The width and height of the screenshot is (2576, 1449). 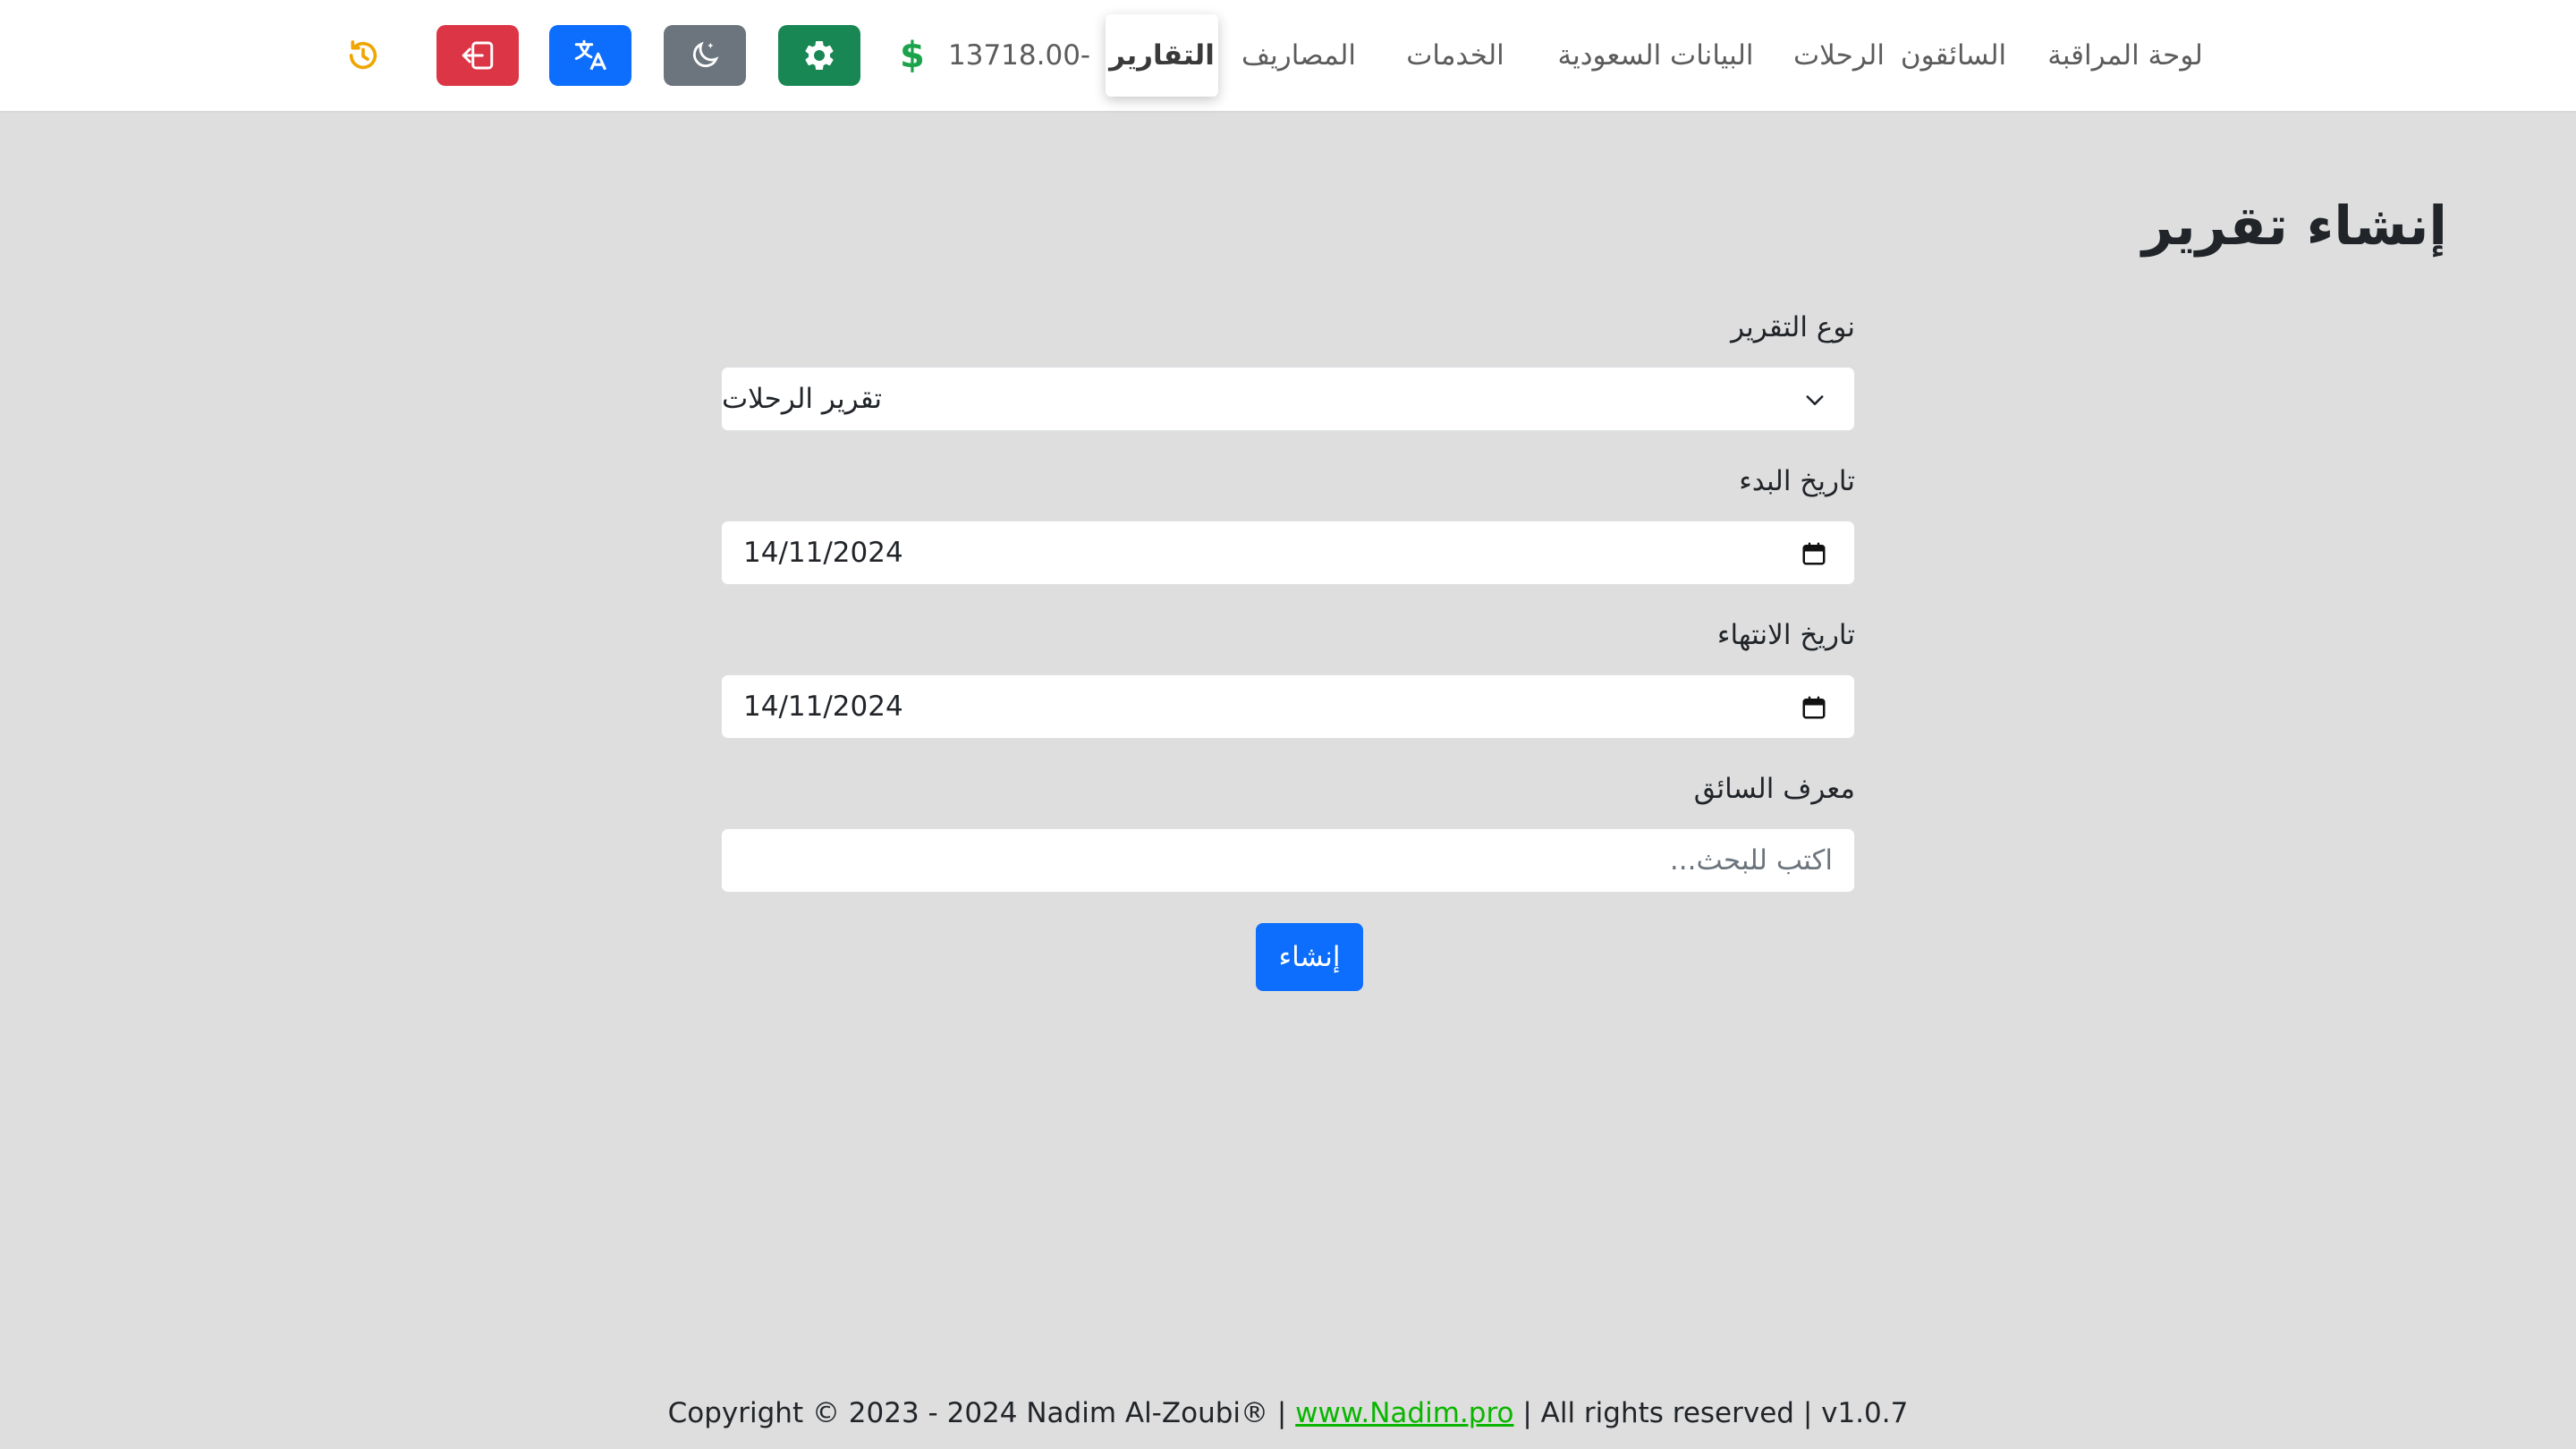 What do you see at coordinates (1715, 1413) in the screenshot?
I see `footer-rights: | All rights reserved | v1.0.7` at bounding box center [1715, 1413].